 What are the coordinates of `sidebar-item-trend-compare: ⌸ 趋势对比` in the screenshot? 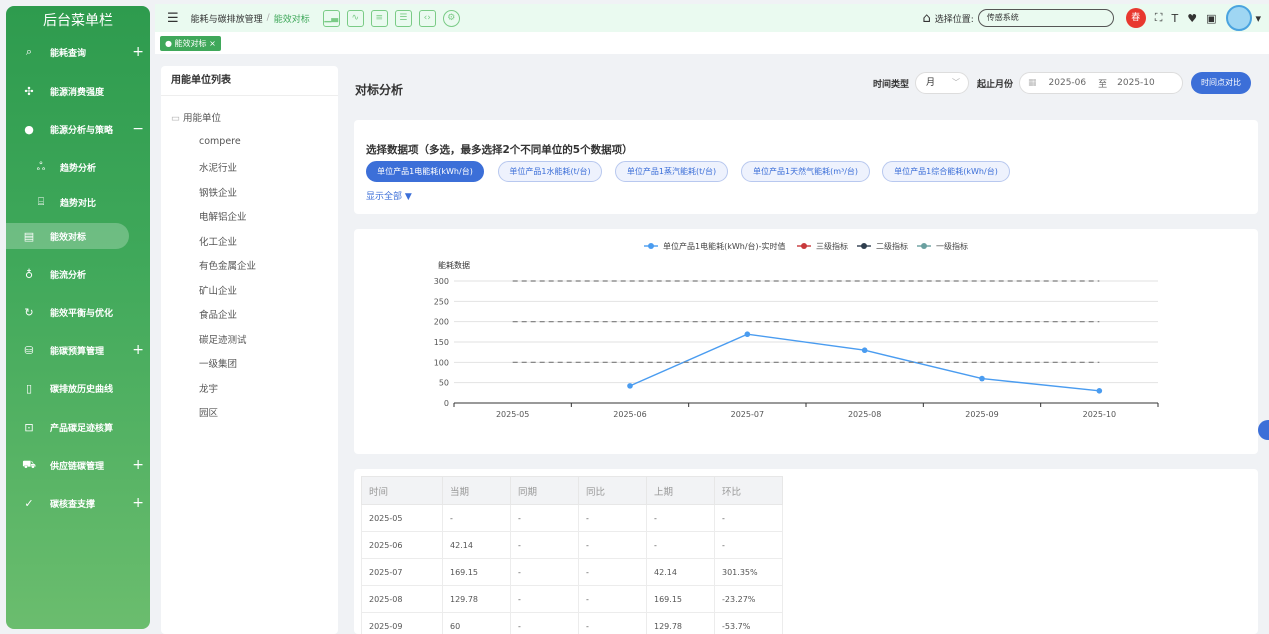 It's located at (78, 202).